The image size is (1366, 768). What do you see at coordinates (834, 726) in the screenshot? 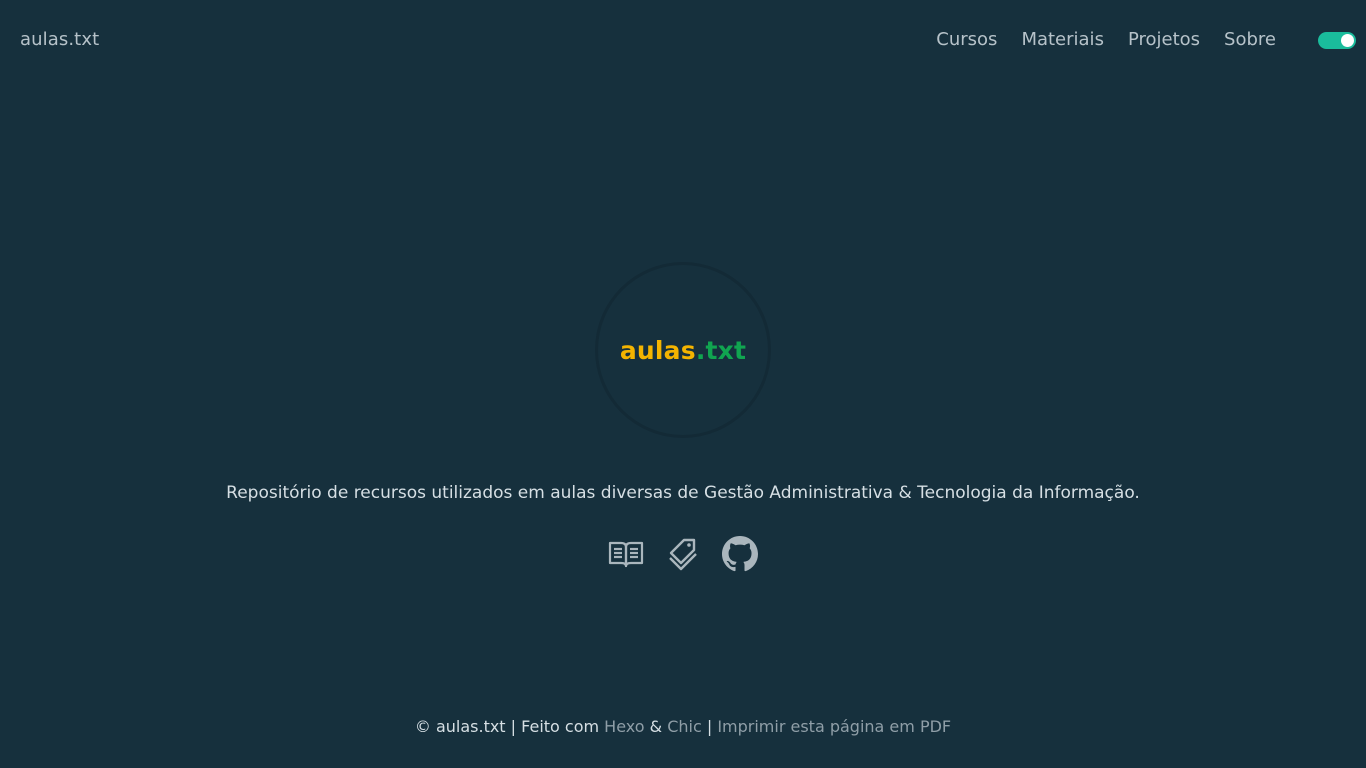
I see `footer-print-pdf-link: Imprimir esta página em PDF` at bounding box center [834, 726].